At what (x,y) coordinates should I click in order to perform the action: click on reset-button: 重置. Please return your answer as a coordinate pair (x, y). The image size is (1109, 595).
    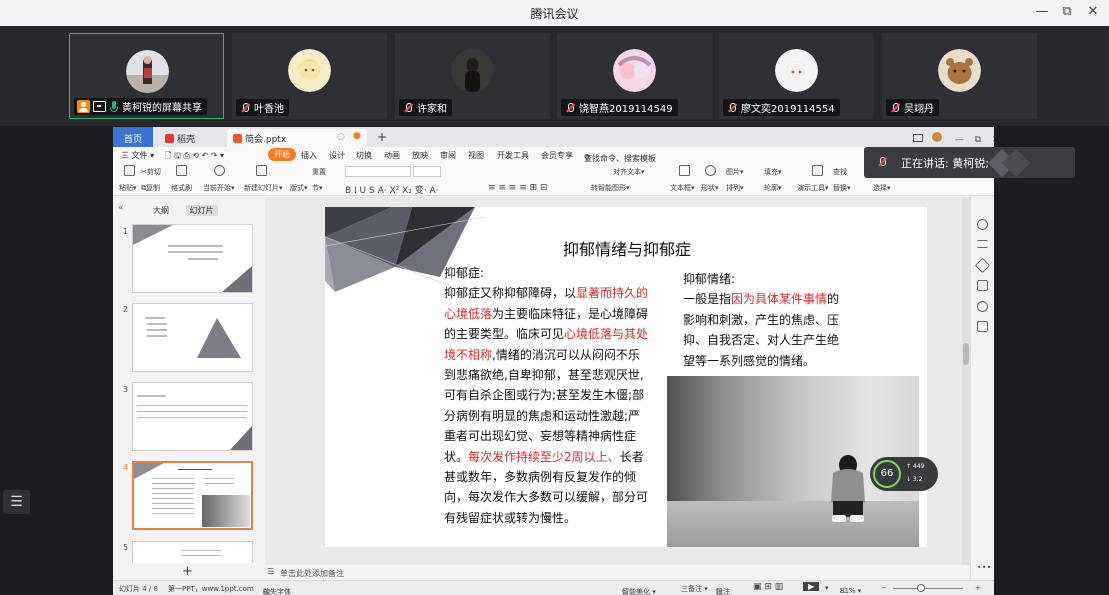
    Looking at the image, I should click on (319, 172).